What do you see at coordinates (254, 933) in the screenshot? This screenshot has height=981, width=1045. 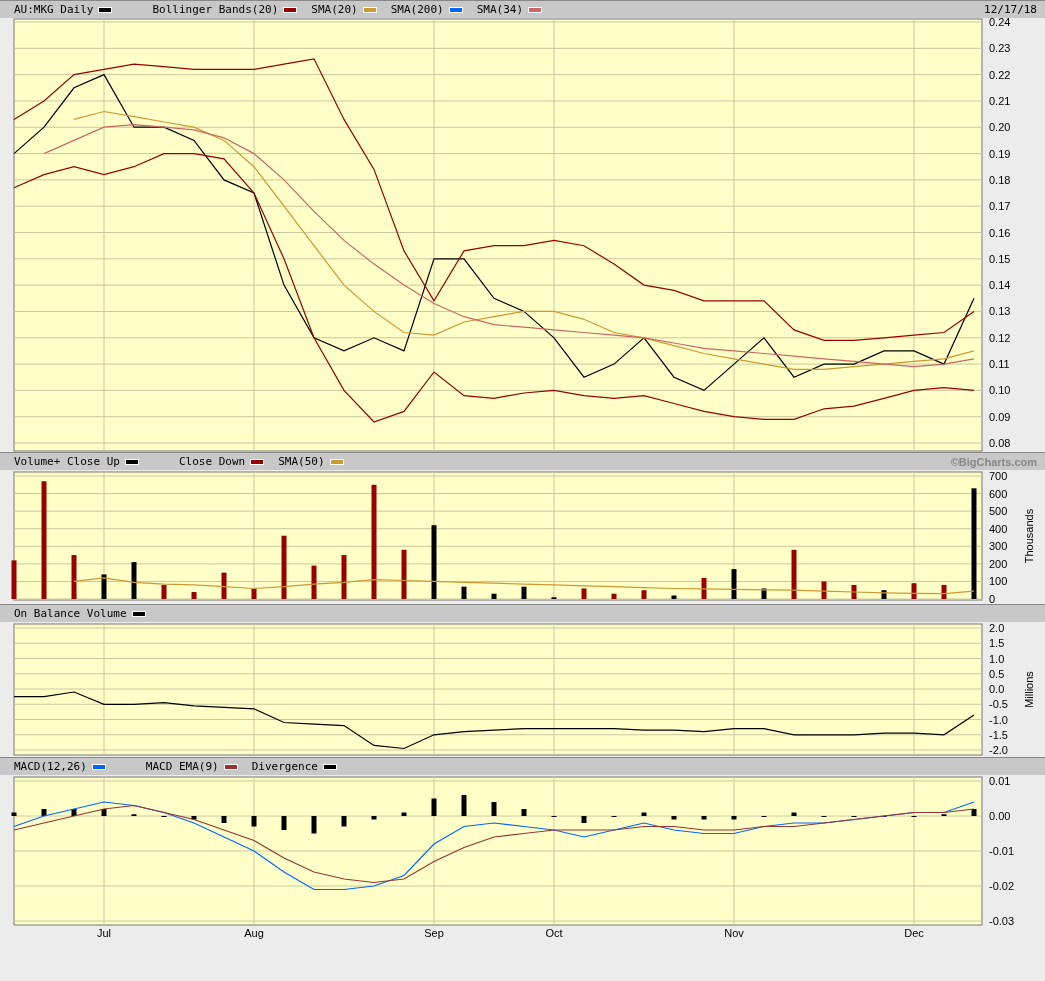 I see `axis-label: Aug` at bounding box center [254, 933].